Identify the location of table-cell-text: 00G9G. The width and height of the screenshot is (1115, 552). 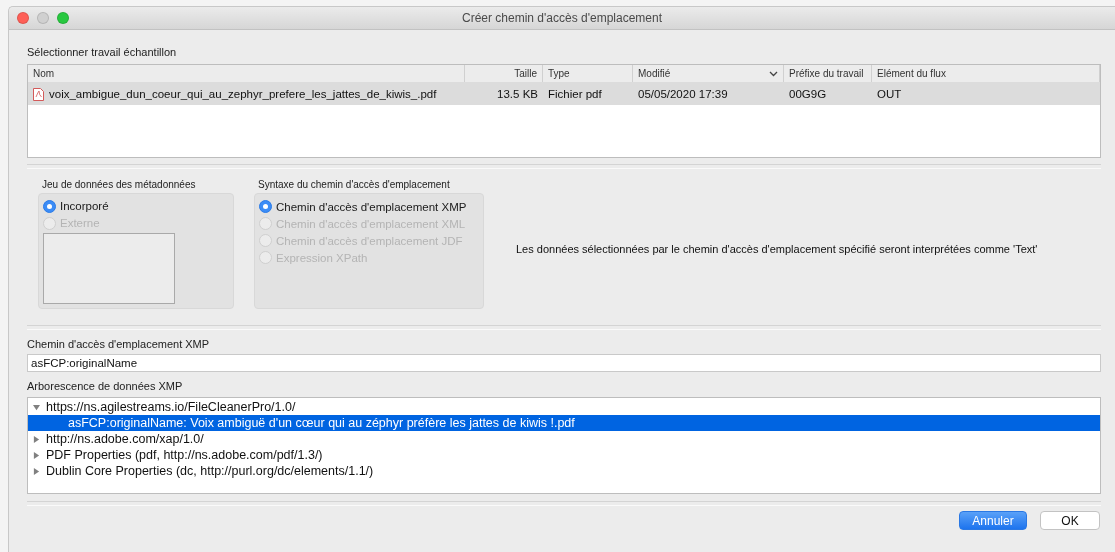
(808, 94).